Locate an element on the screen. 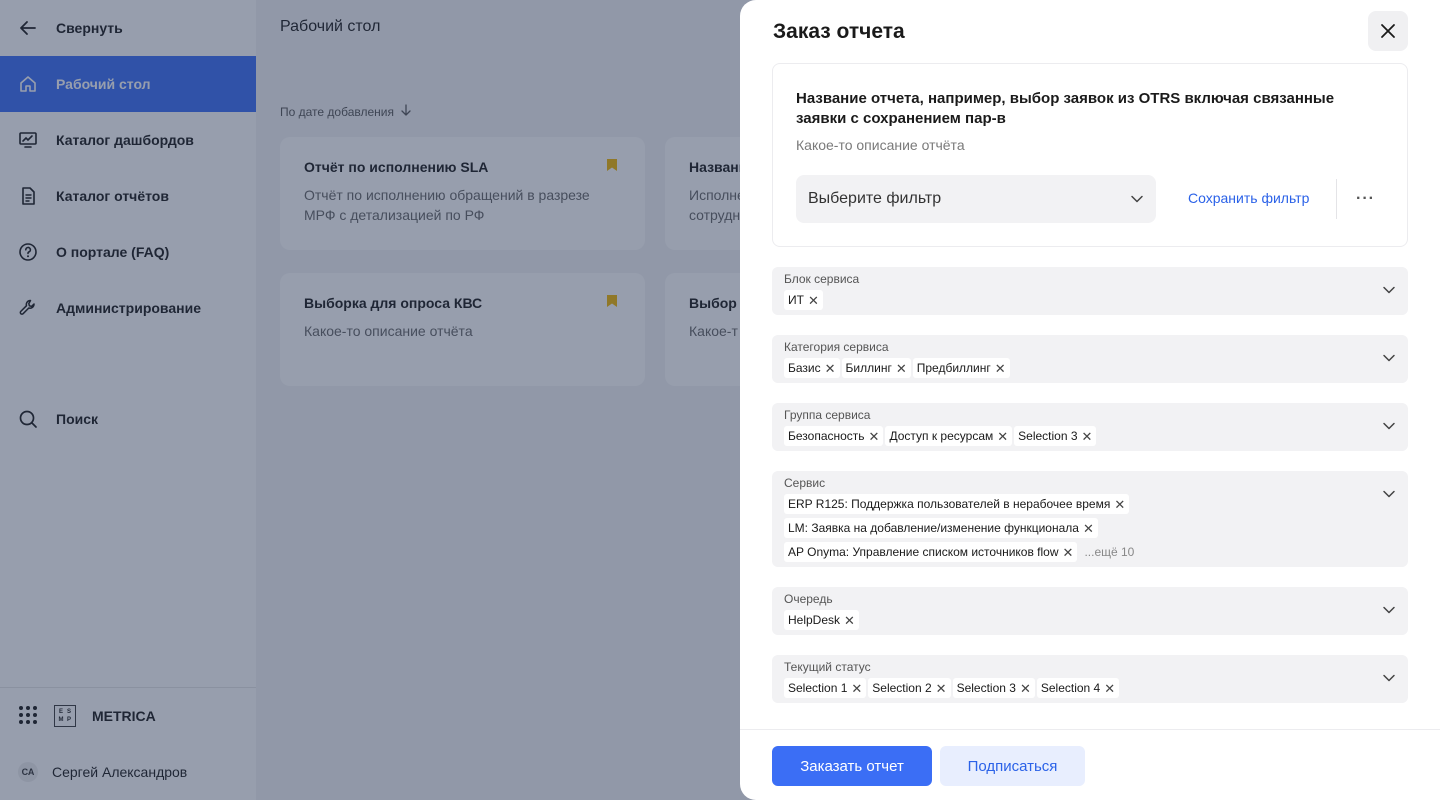  field-label: Группа сервиса is located at coordinates (827, 415).